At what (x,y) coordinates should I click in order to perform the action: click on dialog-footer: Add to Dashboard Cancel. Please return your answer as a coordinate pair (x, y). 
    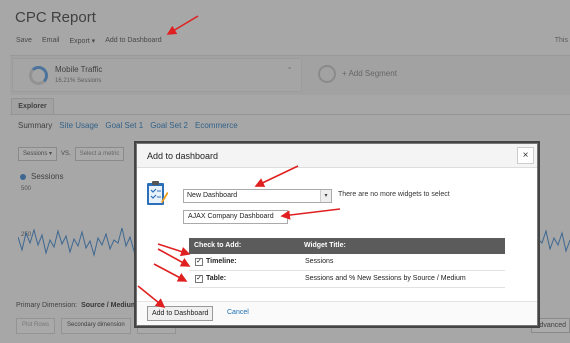
    Looking at the image, I should click on (337, 313).